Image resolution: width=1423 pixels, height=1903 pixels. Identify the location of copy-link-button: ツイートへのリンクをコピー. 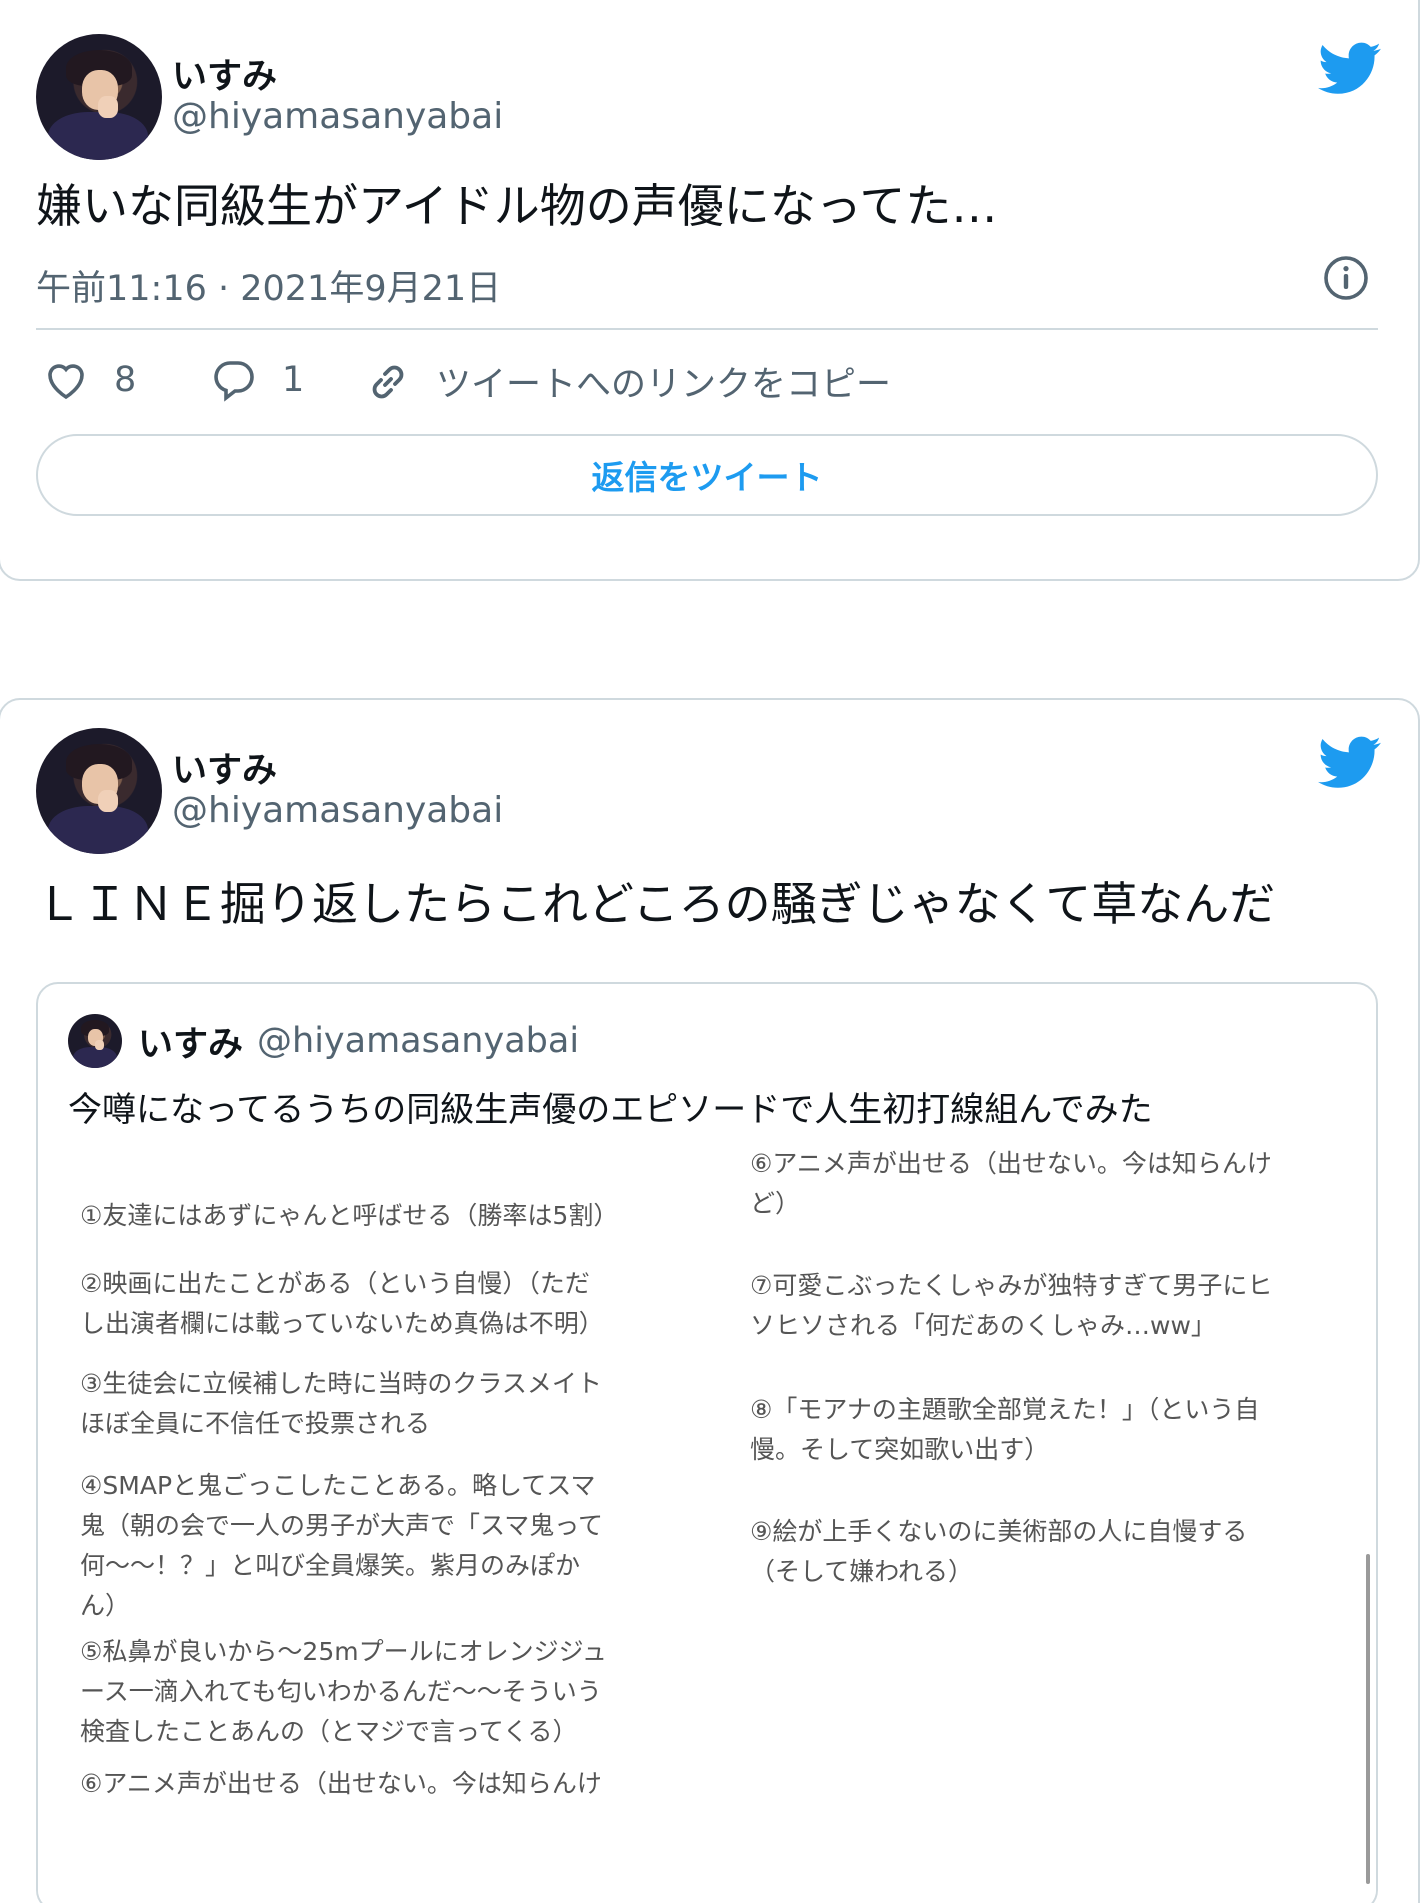
(627, 381).